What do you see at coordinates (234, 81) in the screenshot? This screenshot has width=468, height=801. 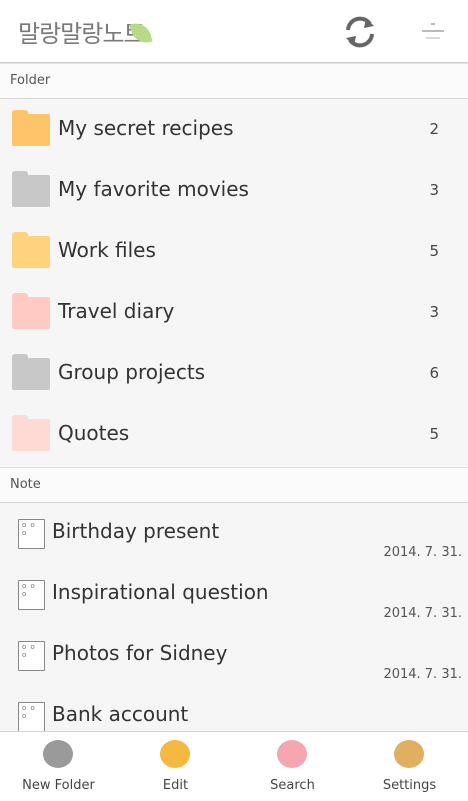 I see `folder-section-header: Folder` at bounding box center [234, 81].